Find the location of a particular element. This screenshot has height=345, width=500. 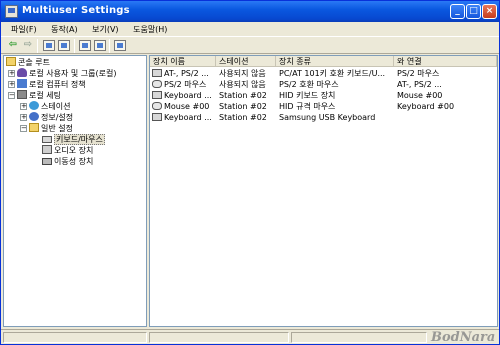

maximize-button: □ is located at coordinates (473, 11).